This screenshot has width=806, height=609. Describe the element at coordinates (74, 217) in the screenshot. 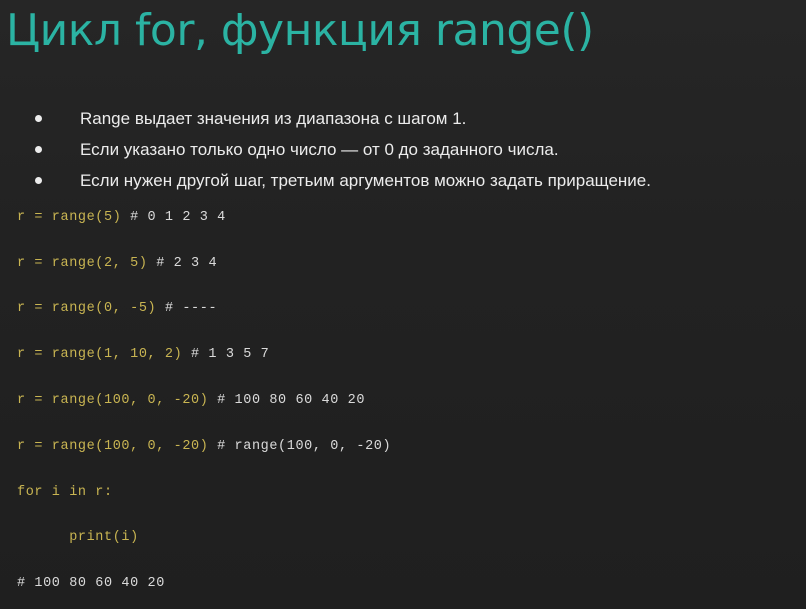

I see `code-text: r = range(5)` at that location.